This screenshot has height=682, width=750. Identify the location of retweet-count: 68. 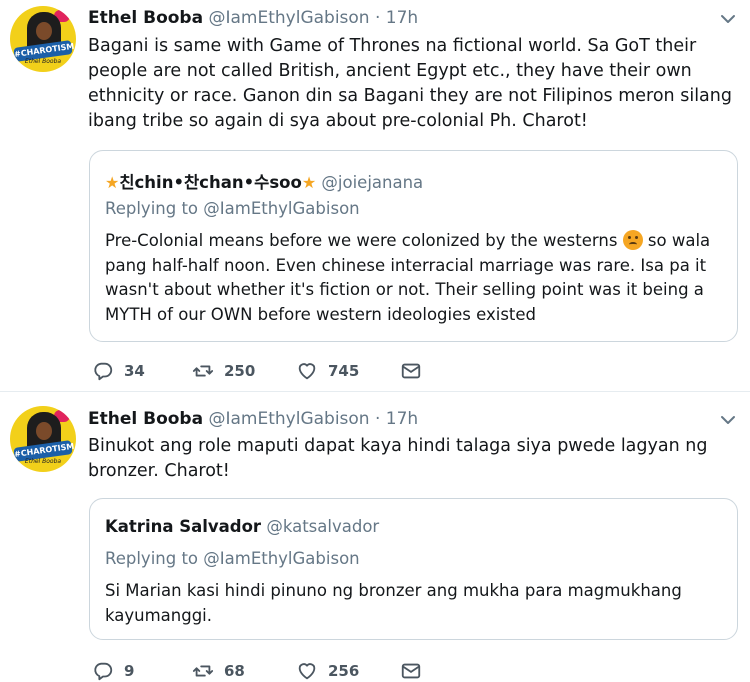
(234, 671).